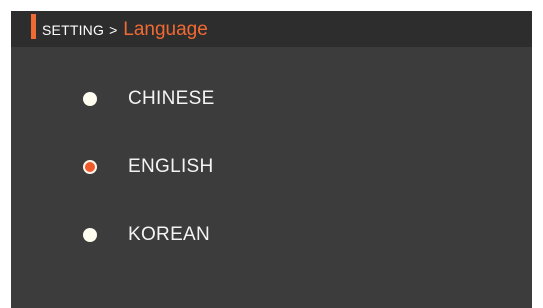 The width and height of the screenshot is (543, 308). I want to click on language-option-korean: KOREAN, so click(146, 235).